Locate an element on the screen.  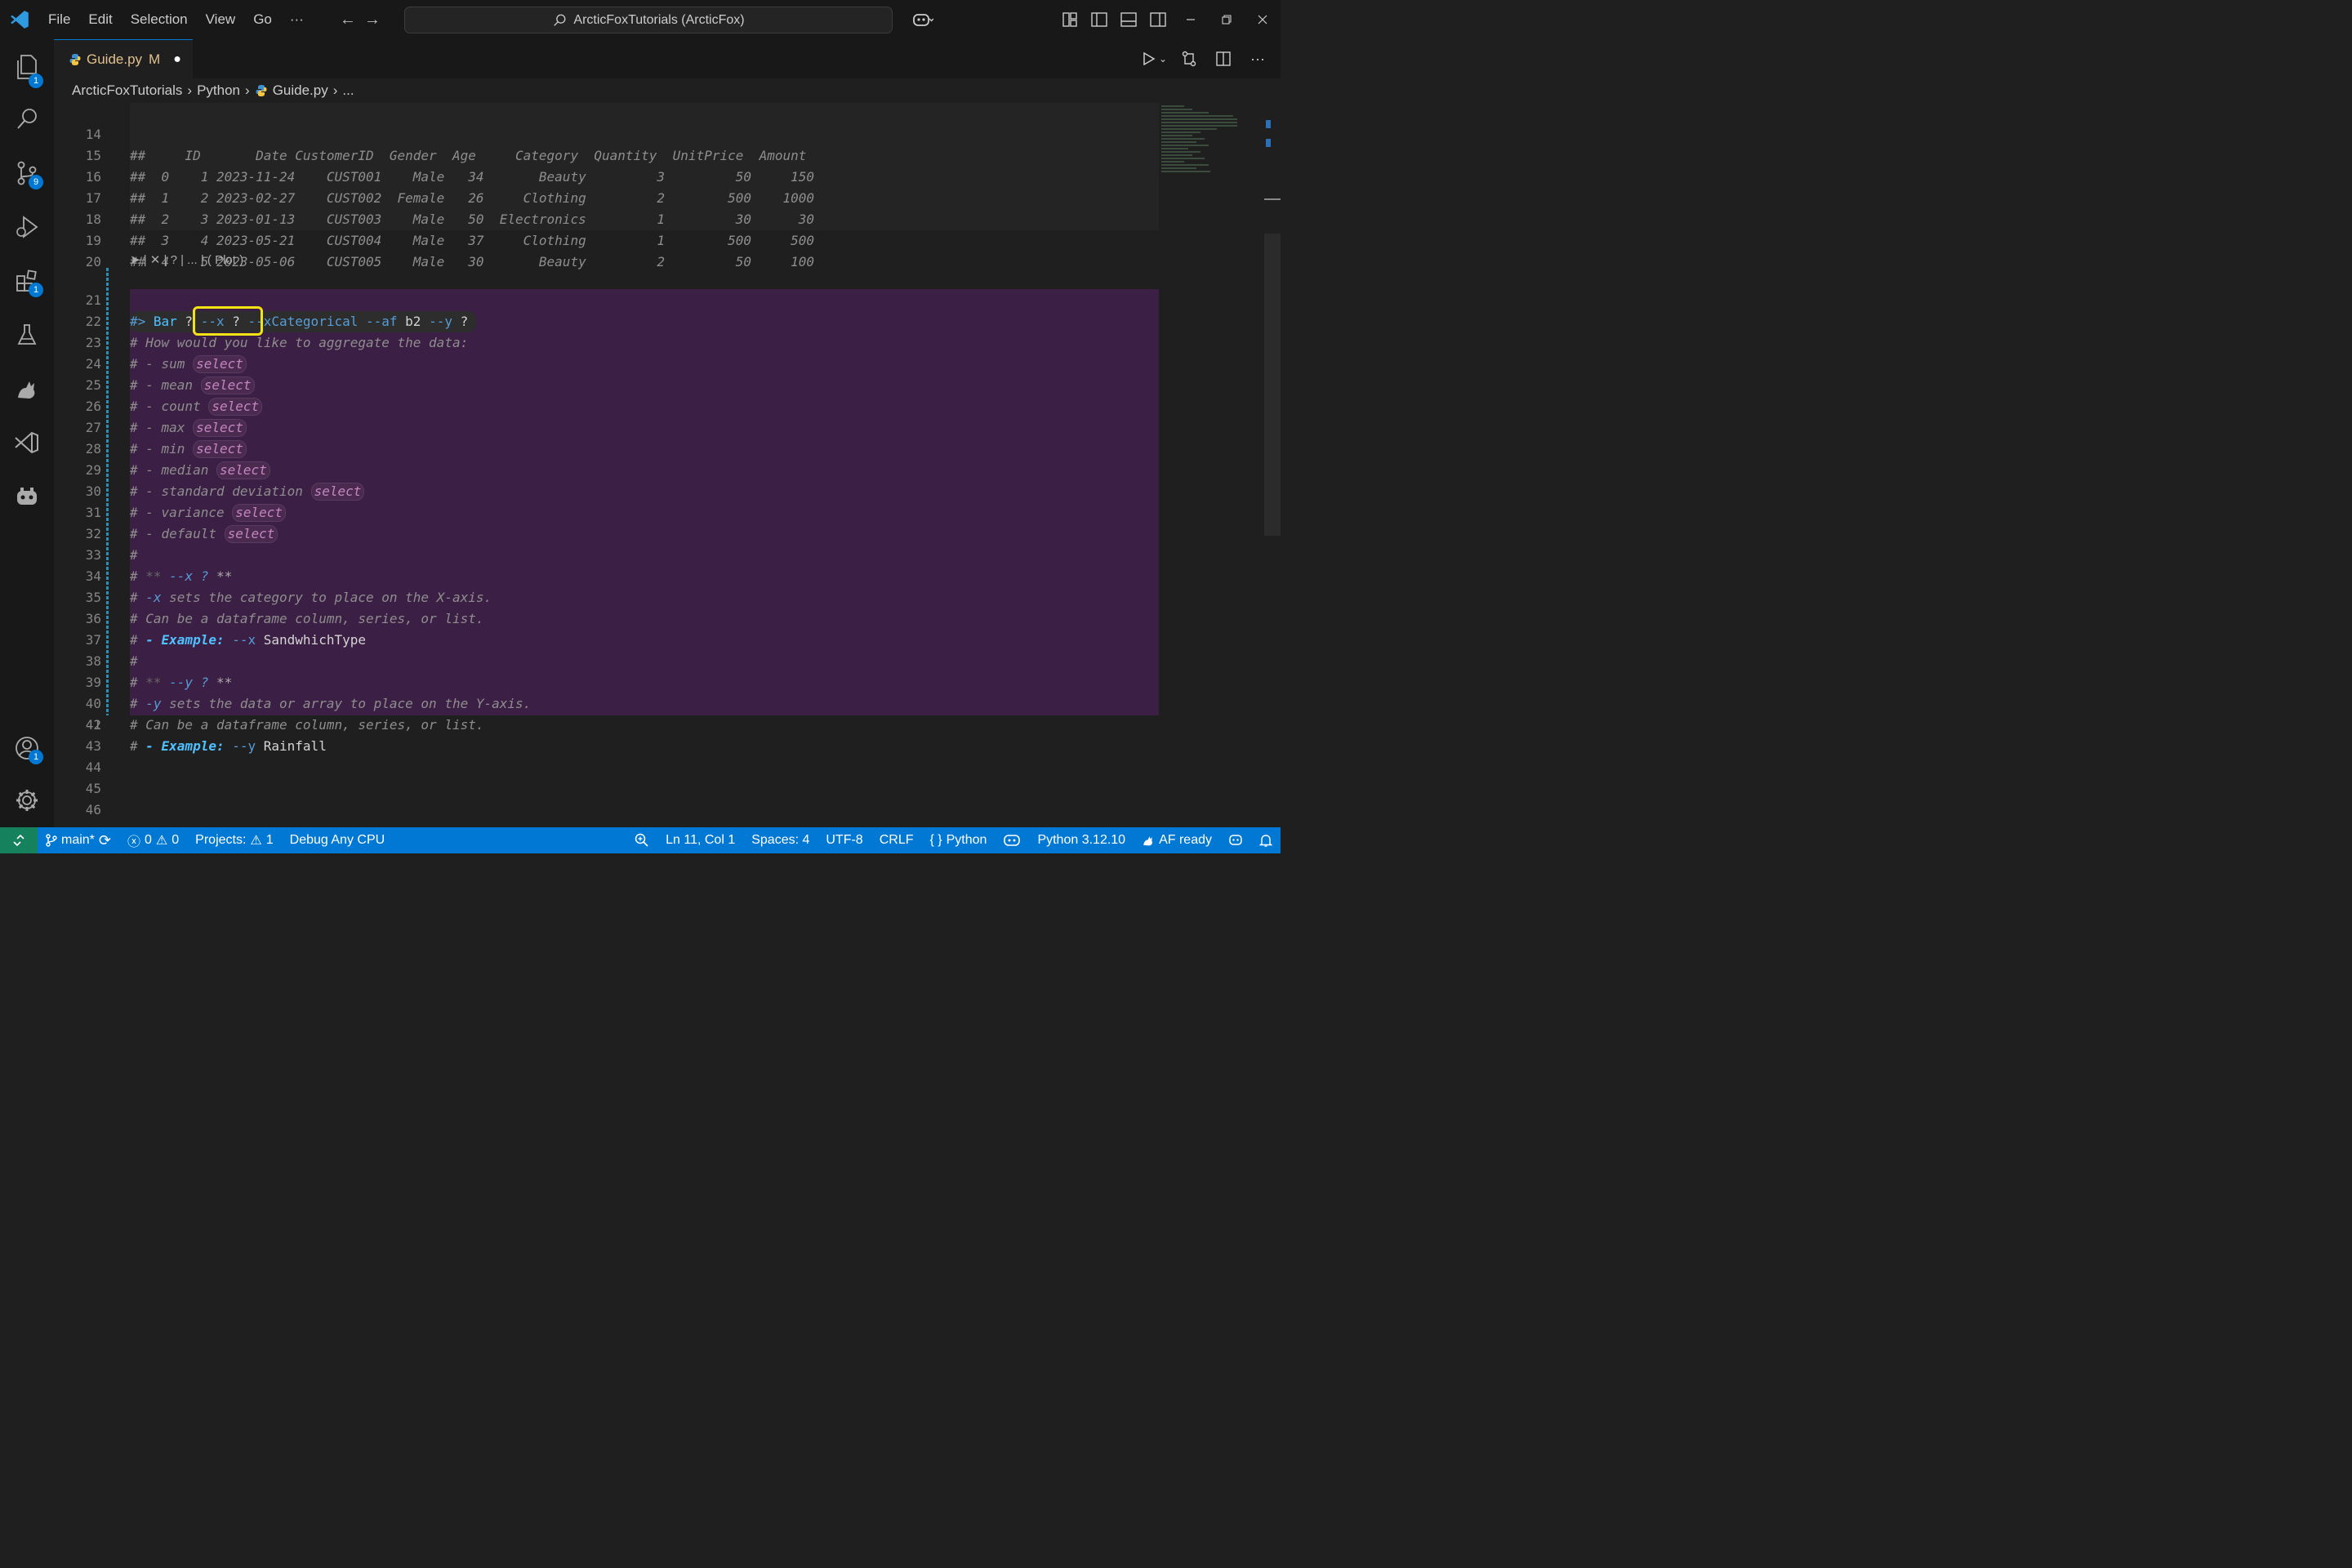
language-mode: { } Python is located at coordinates (958, 840).